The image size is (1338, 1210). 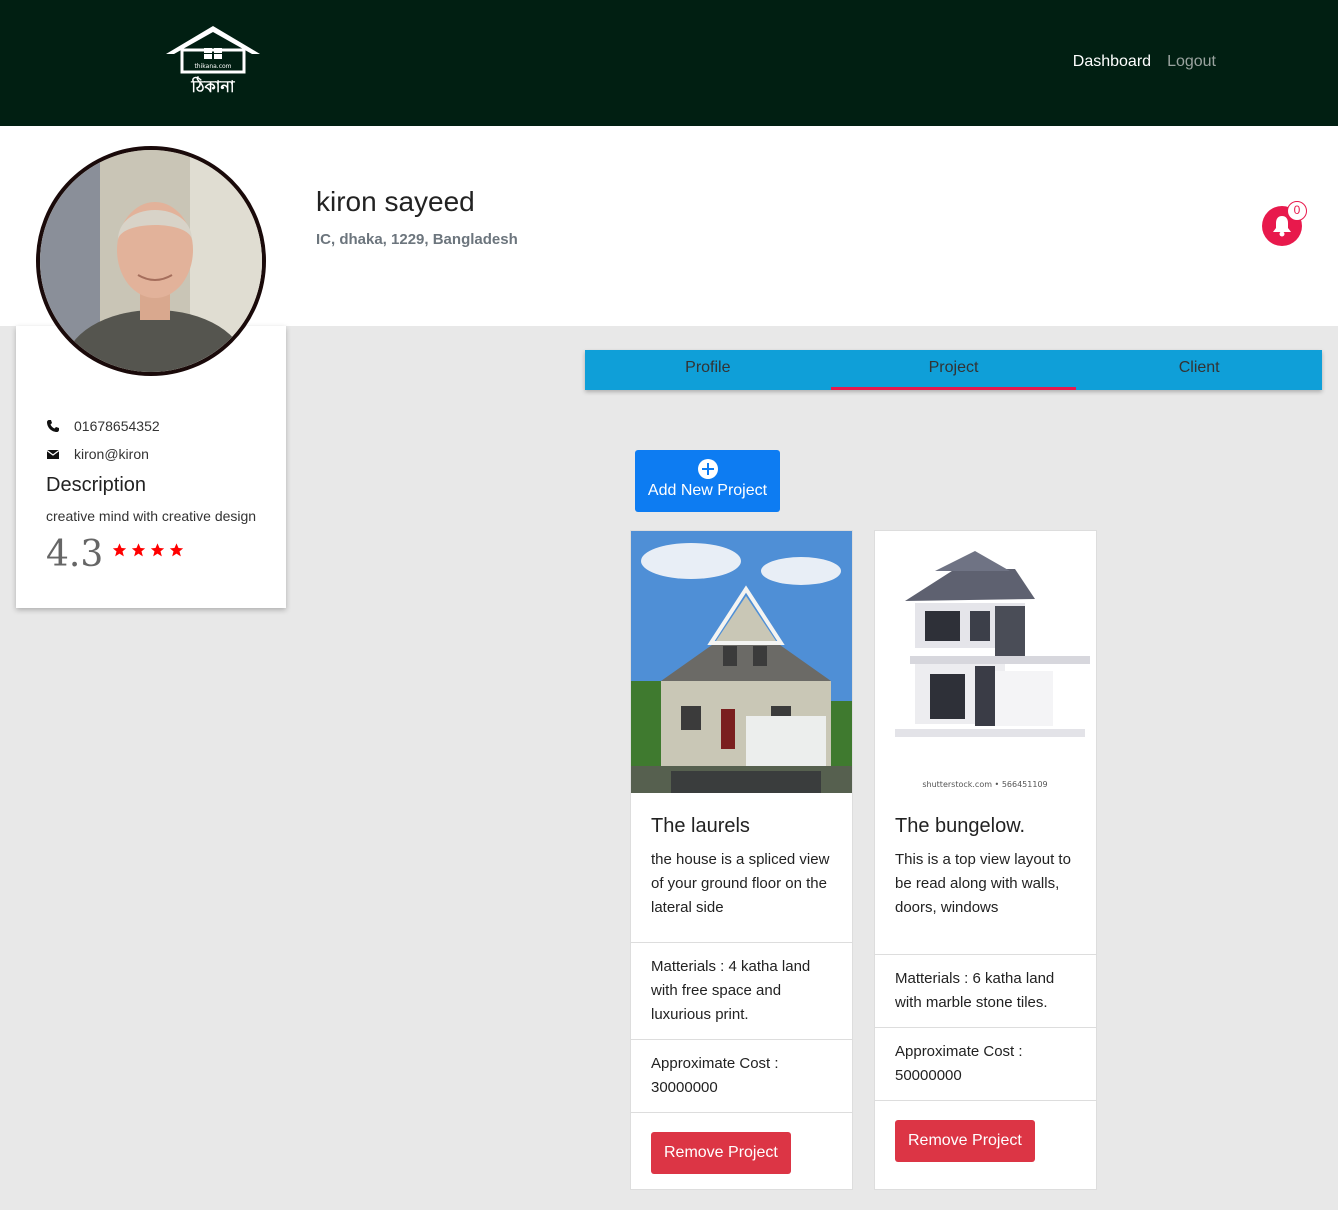 What do you see at coordinates (669, 63) in the screenshot?
I see `navbar: thikana.com ঠিকানা Dashboard Logout` at bounding box center [669, 63].